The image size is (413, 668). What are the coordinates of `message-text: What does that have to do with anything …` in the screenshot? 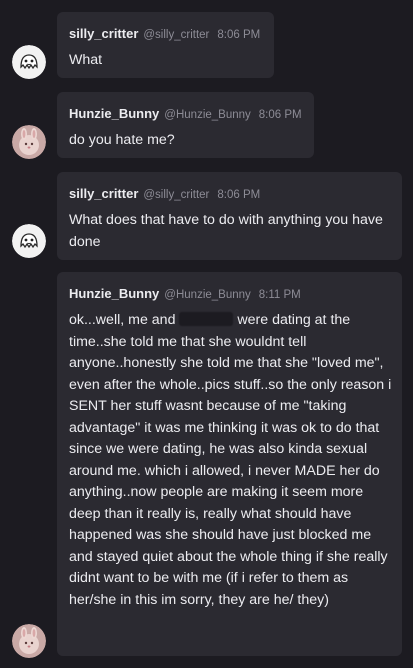 It's located at (226, 231).